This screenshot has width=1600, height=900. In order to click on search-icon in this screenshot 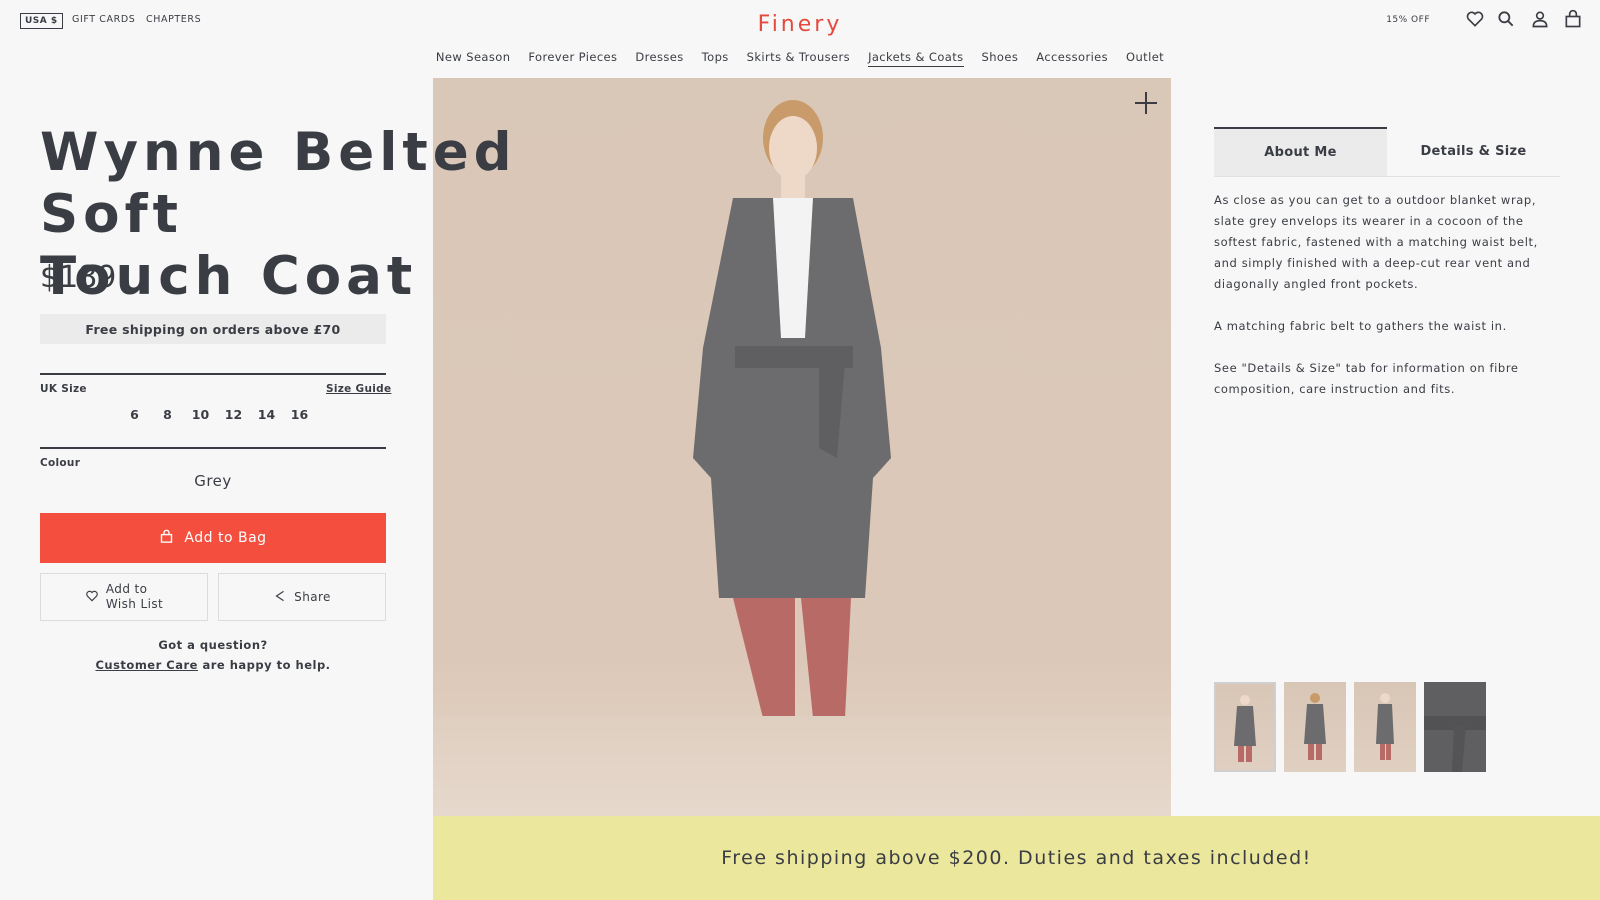, I will do `click(1506, 19)`.